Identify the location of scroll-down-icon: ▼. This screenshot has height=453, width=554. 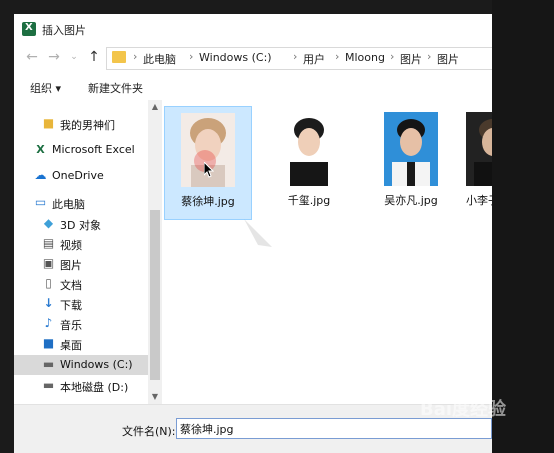
(155, 397).